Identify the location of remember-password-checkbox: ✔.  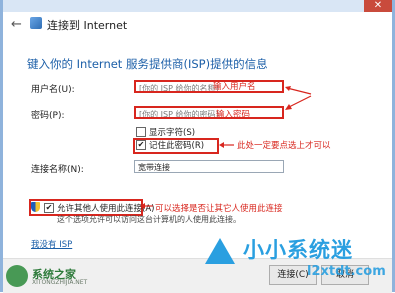
(141, 145).